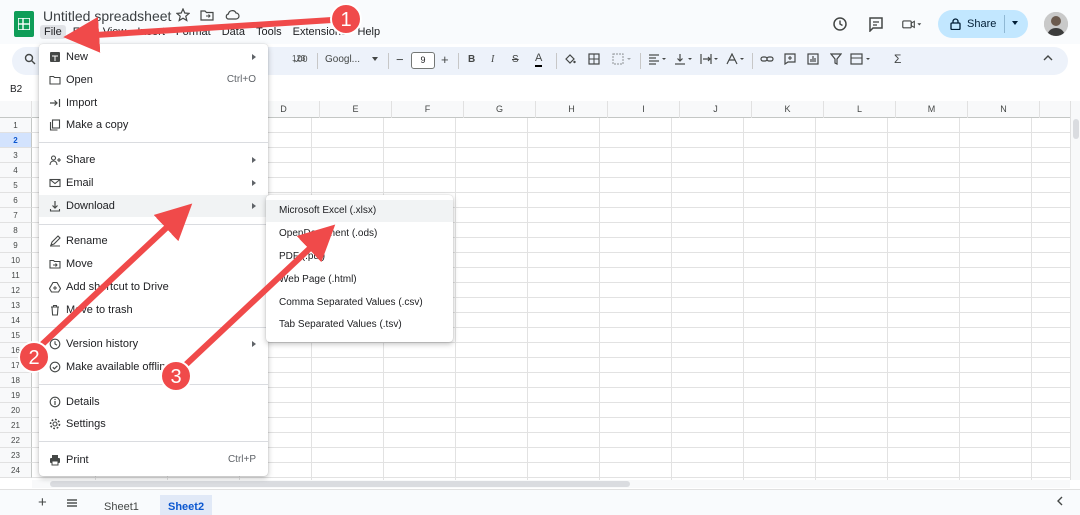 Image resolution: width=1080 pixels, height=515 pixels. What do you see at coordinates (320, 32) in the screenshot?
I see `menu-extensions: Extensions` at bounding box center [320, 32].